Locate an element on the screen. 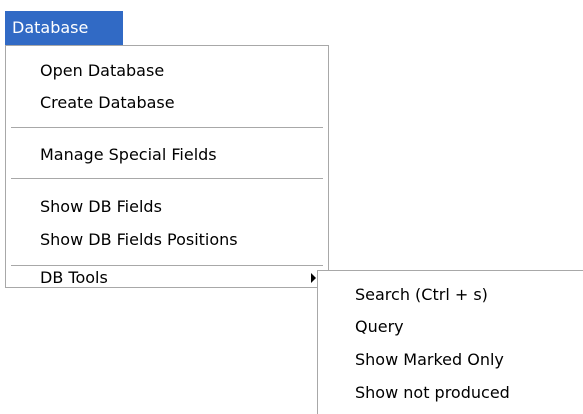 Image resolution: width=583 pixels, height=414 pixels. menu-item-db-tools-label: DB Tools is located at coordinates (74, 277).